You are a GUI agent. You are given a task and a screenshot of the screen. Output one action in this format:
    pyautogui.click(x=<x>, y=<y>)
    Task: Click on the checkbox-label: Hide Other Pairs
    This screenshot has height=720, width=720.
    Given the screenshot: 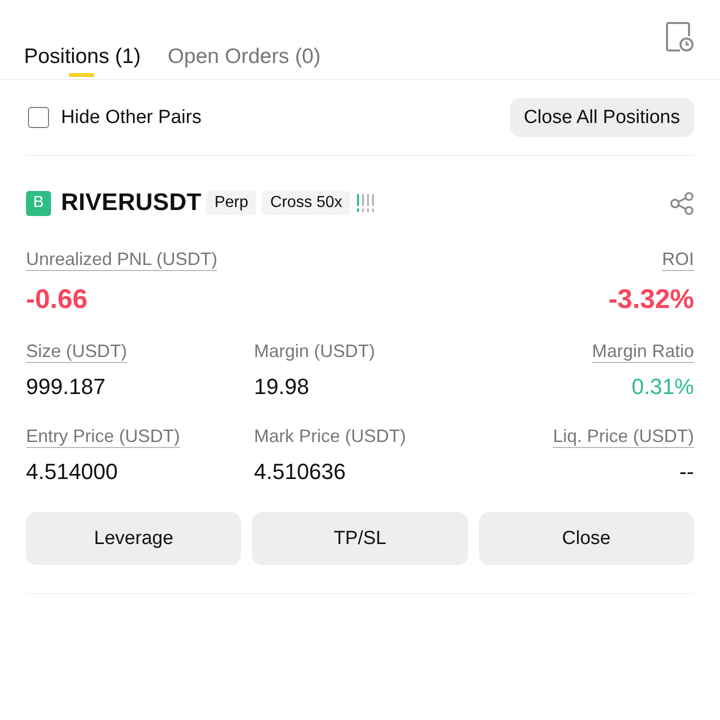 What is the action you would take?
    pyautogui.click(x=131, y=117)
    